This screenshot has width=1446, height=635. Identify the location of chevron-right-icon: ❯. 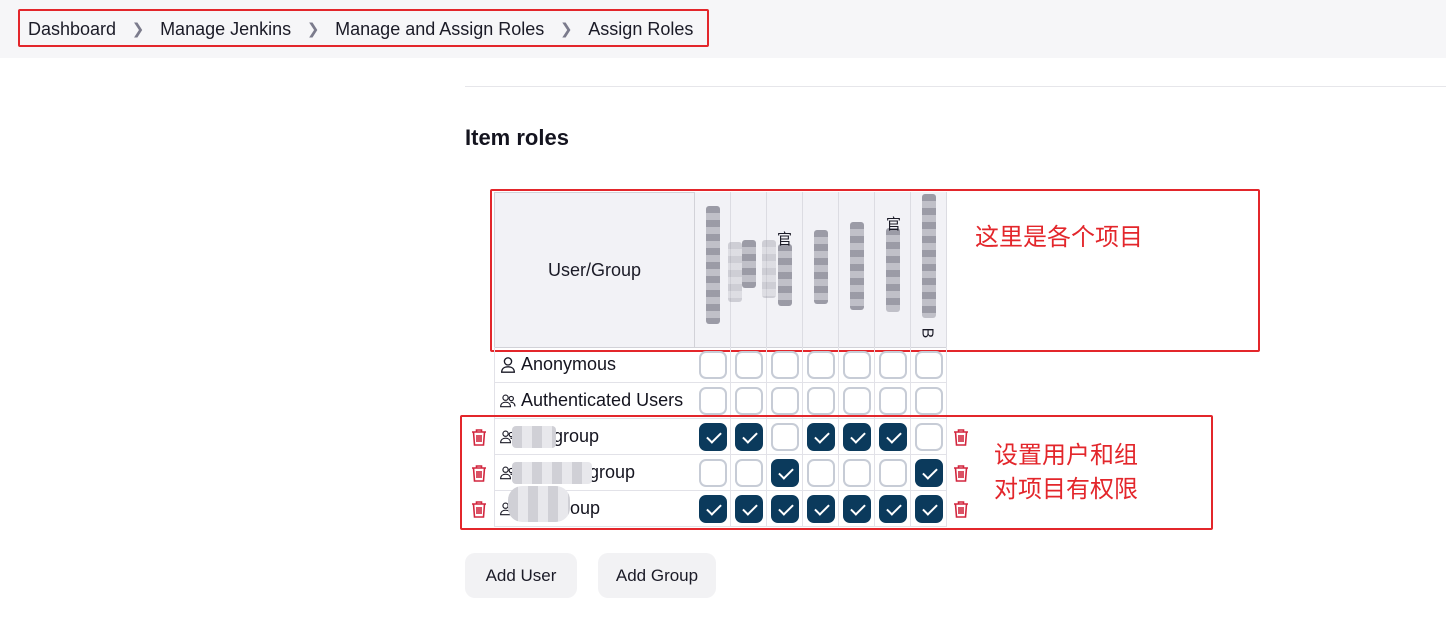
(566, 29).